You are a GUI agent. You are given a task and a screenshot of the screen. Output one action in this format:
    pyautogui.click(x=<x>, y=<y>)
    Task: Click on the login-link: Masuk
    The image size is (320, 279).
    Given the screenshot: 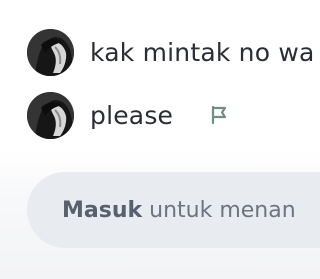 What is the action you would take?
    pyautogui.click(x=102, y=210)
    